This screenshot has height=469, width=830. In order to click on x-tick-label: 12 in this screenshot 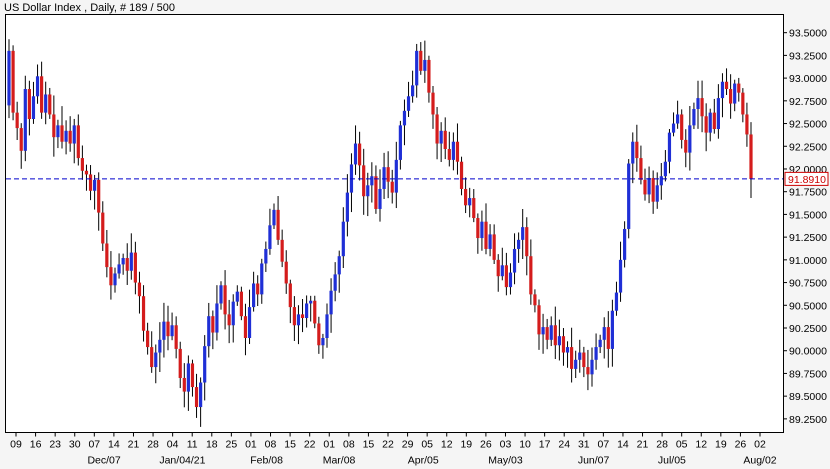, I will do `click(701, 445)`.